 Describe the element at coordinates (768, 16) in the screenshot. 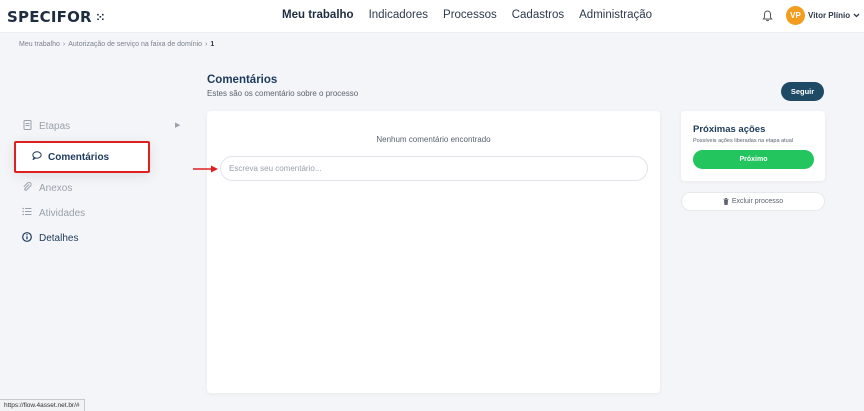

I see `bell-icon` at that location.